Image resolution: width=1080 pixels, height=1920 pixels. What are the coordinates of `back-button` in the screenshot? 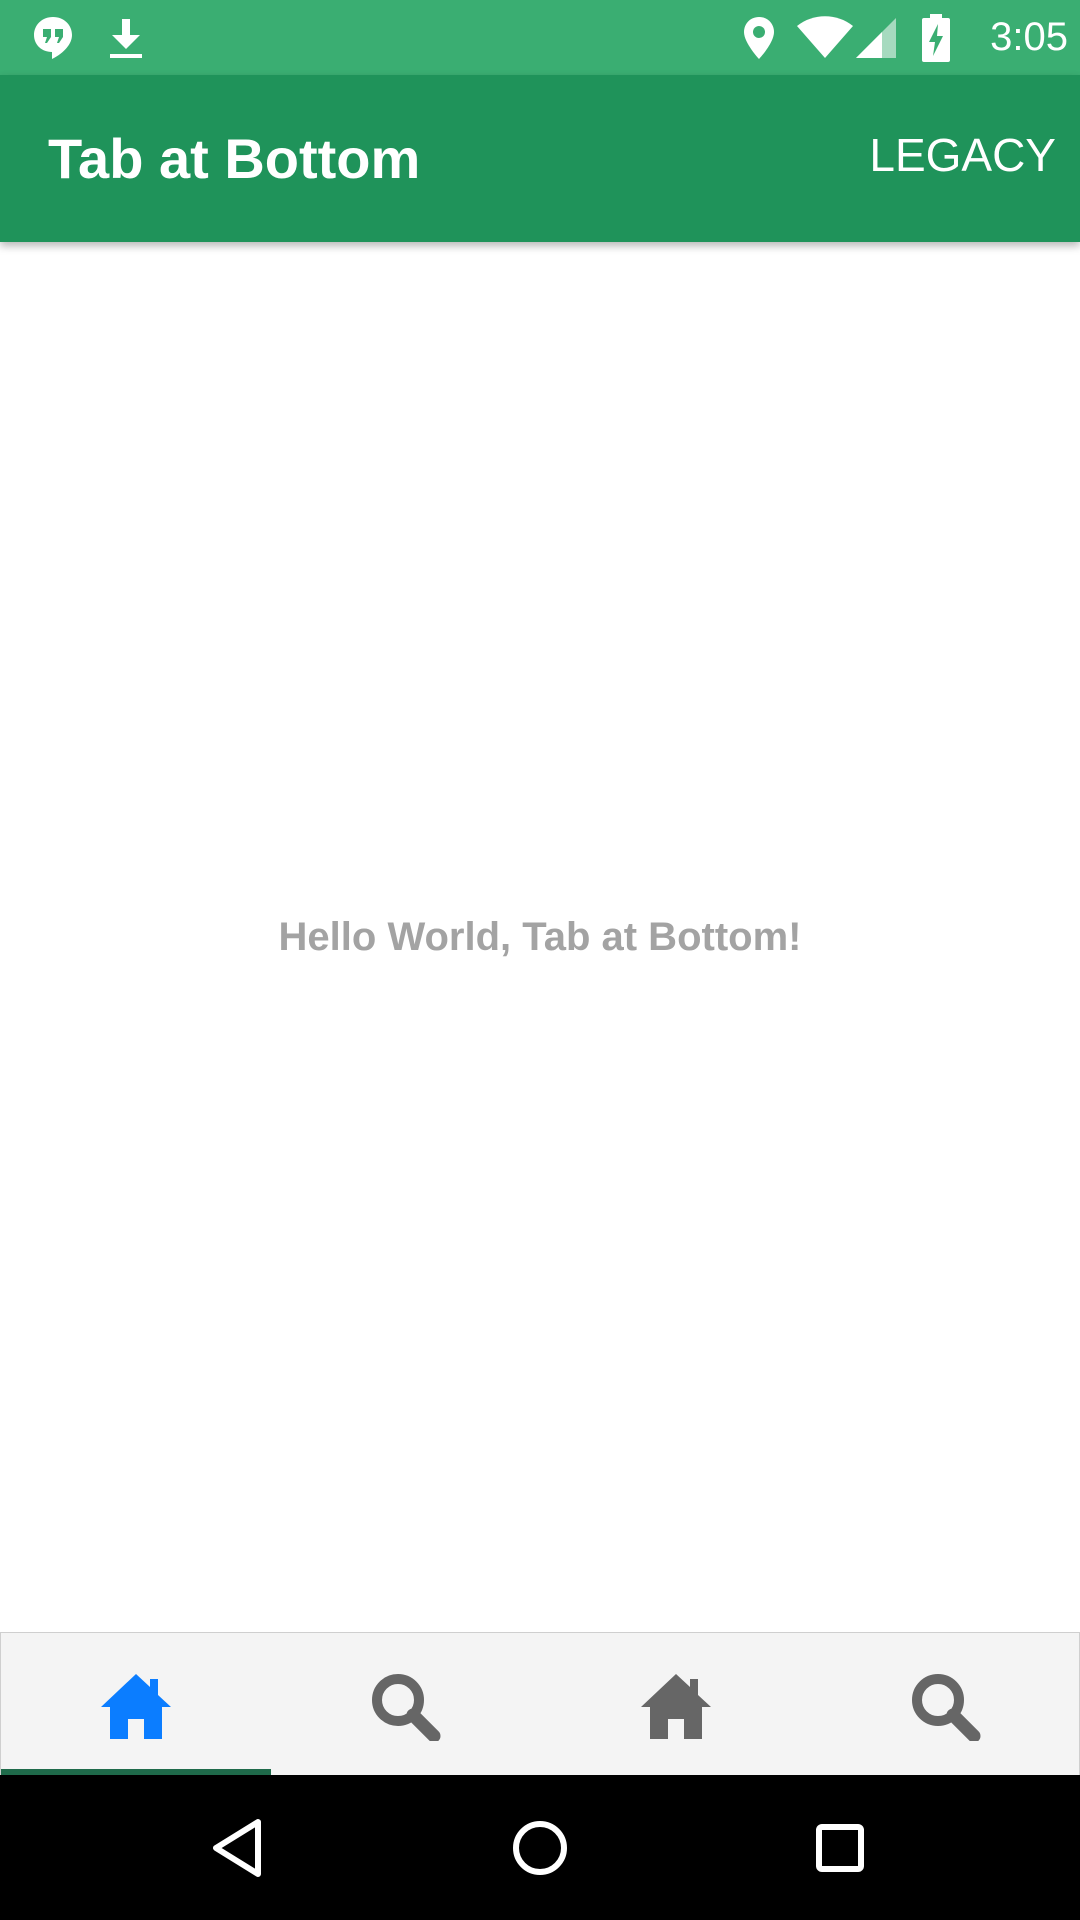 It's located at (240, 1848).